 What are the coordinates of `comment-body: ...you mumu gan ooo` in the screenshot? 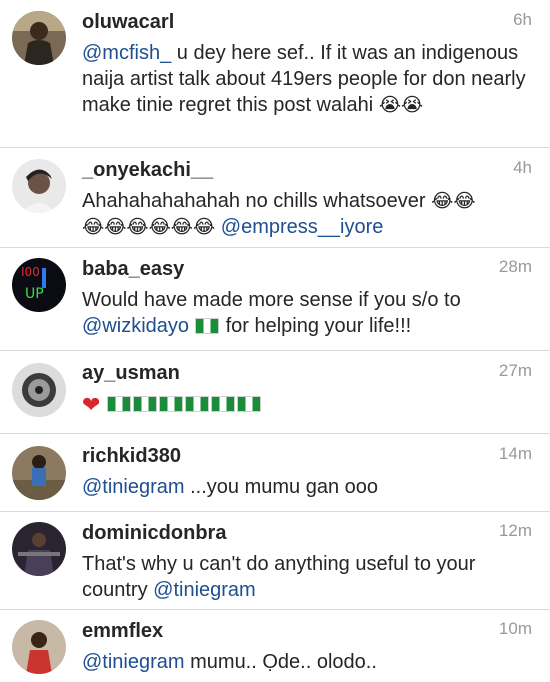 It's located at (281, 487).